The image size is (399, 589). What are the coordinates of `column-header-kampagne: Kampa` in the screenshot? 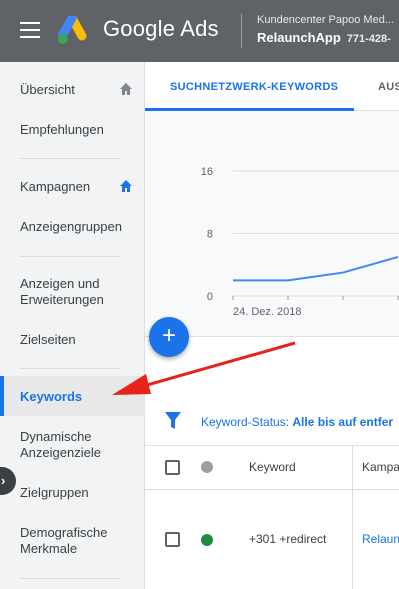 It's located at (380, 467).